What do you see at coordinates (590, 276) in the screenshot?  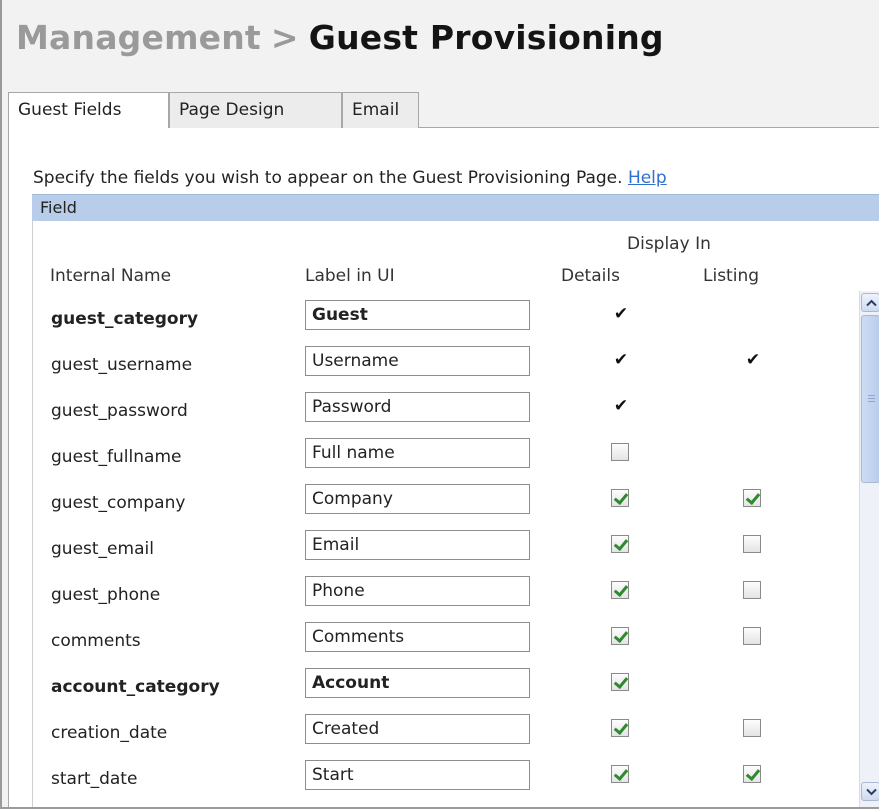 I see `details-header: Details` at bounding box center [590, 276].